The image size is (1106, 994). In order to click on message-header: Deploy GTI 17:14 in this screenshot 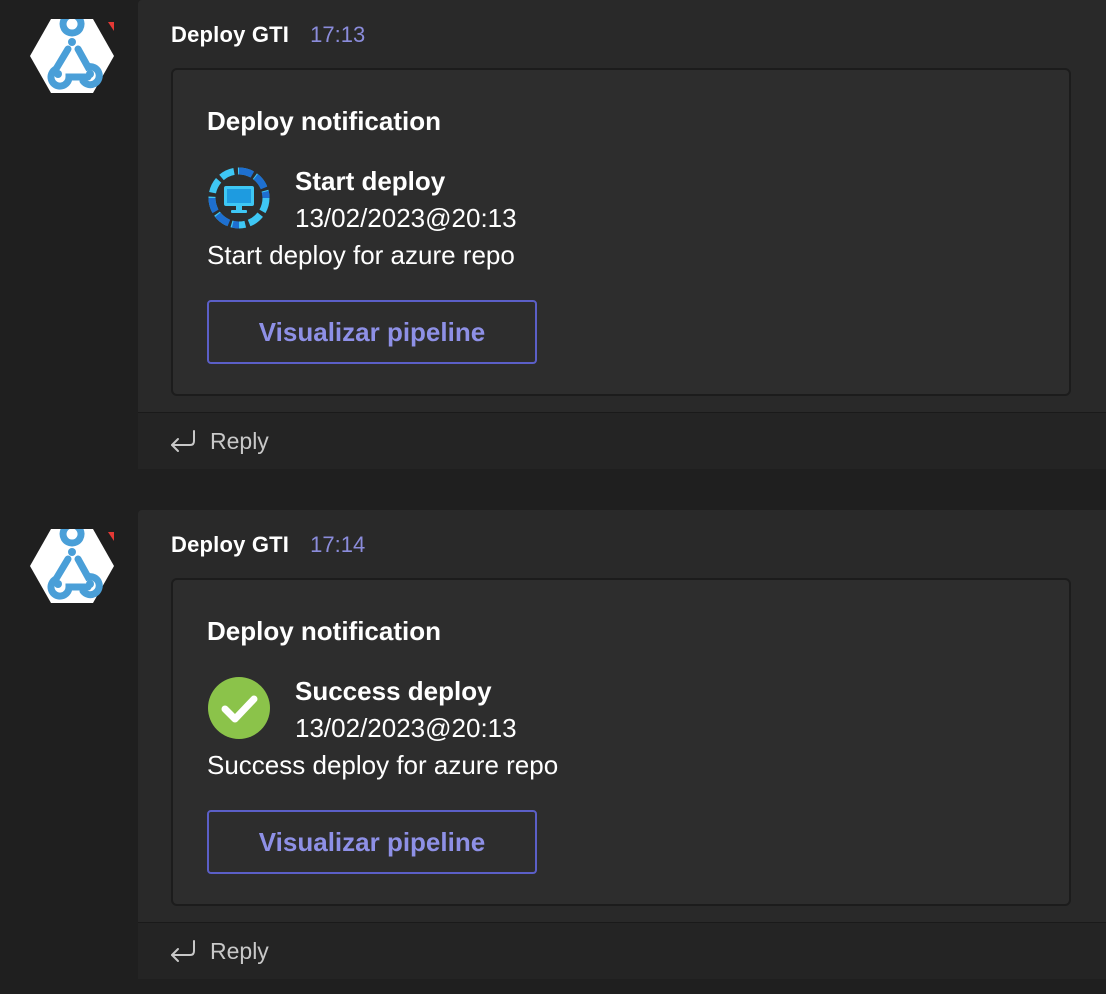, I will do `click(268, 545)`.